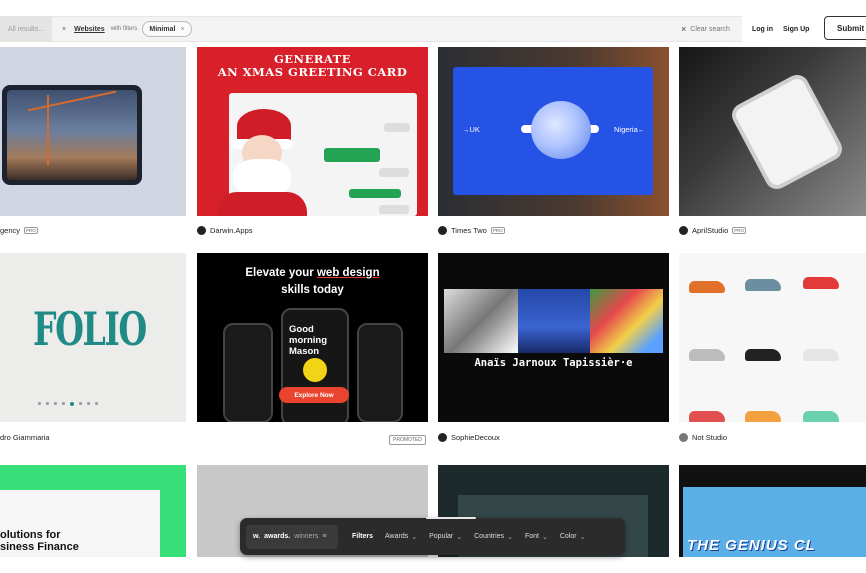 The width and height of the screenshot is (866, 573). I want to click on site-card-sophie-decoux: Anaïs Jarnoux Tapissièr·e, so click(553, 337).